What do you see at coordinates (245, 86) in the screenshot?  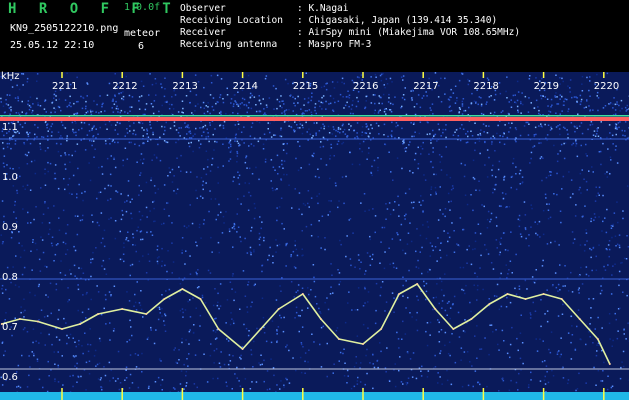 I see `x-tick-label: 2214` at bounding box center [245, 86].